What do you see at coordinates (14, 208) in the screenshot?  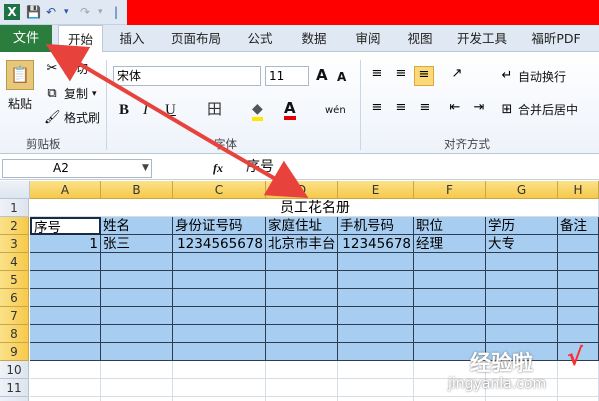 I see `row-header: 1` at bounding box center [14, 208].